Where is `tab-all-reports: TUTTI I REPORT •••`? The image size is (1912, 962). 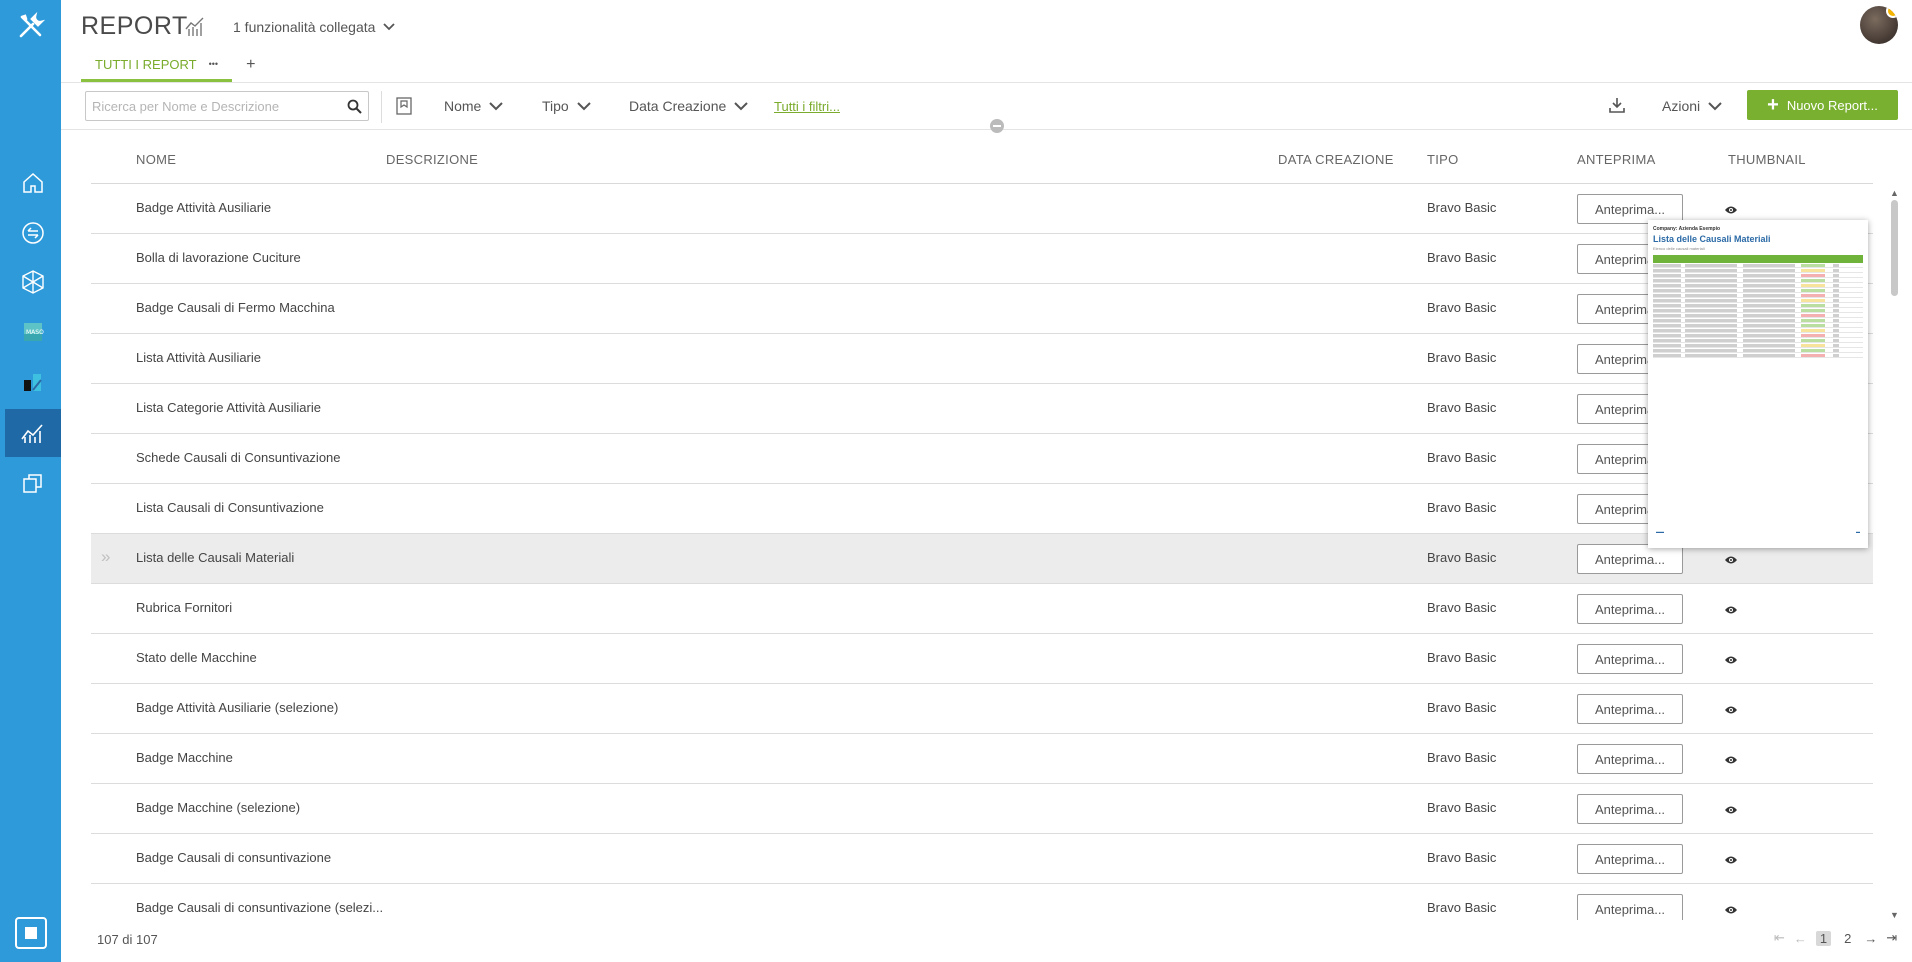 tab-all-reports: TUTTI I REPORT ••• is located at coordinates (157, 67).